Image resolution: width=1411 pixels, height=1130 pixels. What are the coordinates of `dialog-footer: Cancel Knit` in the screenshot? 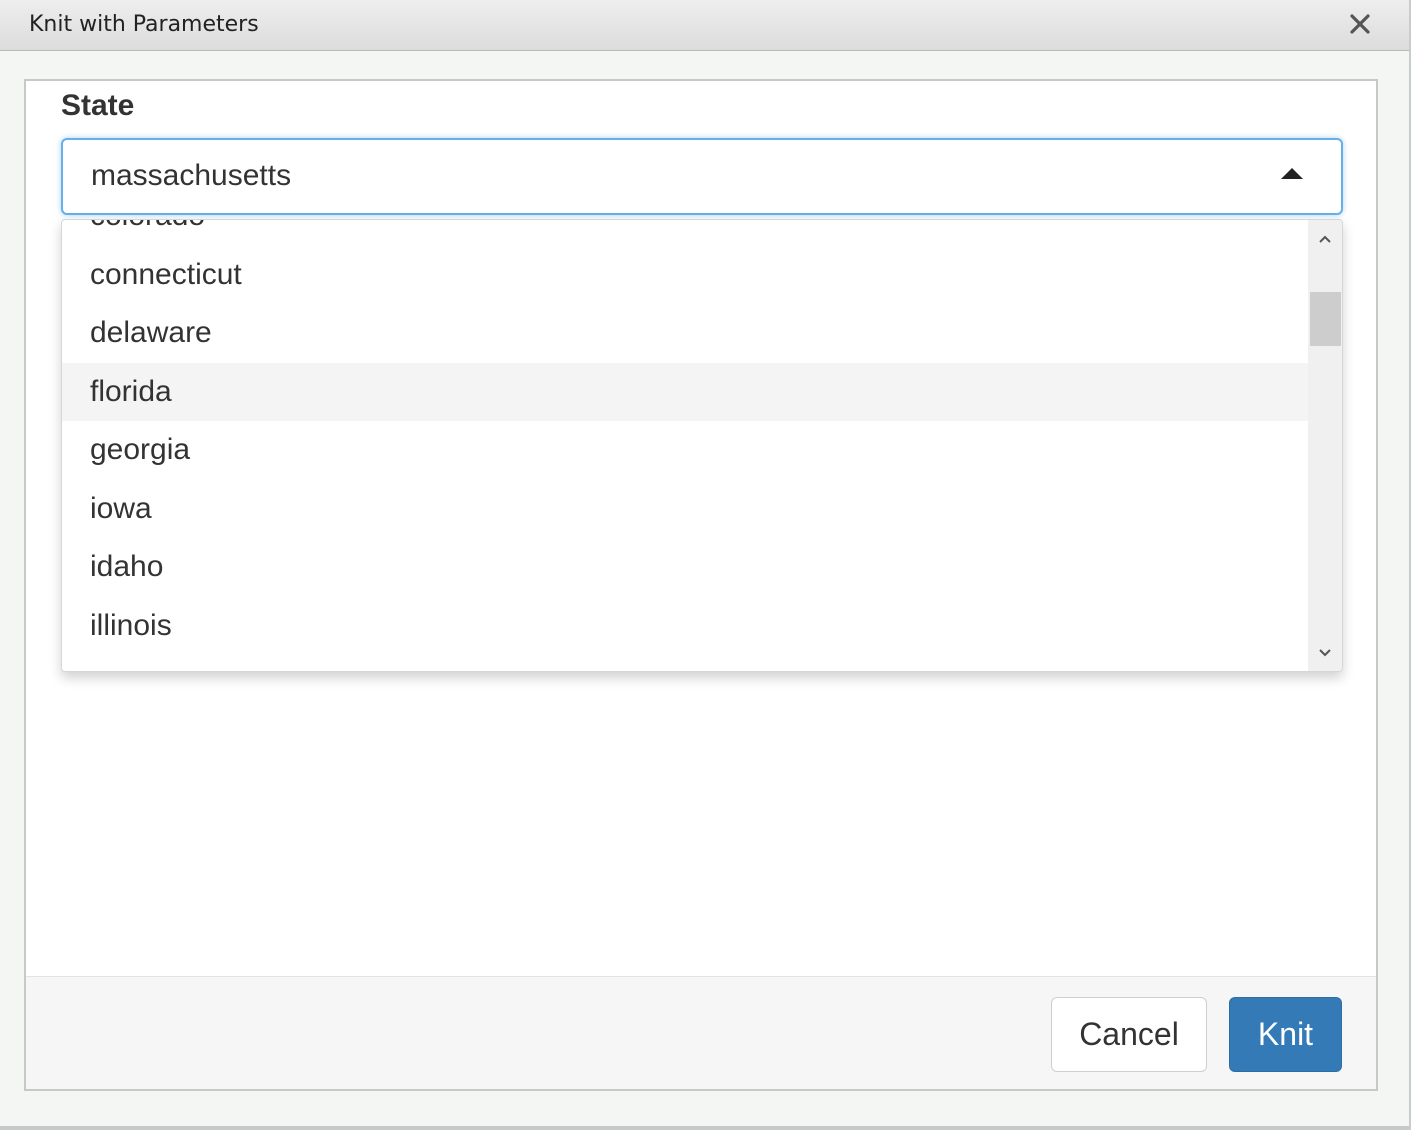 It's located at (701, 1032).